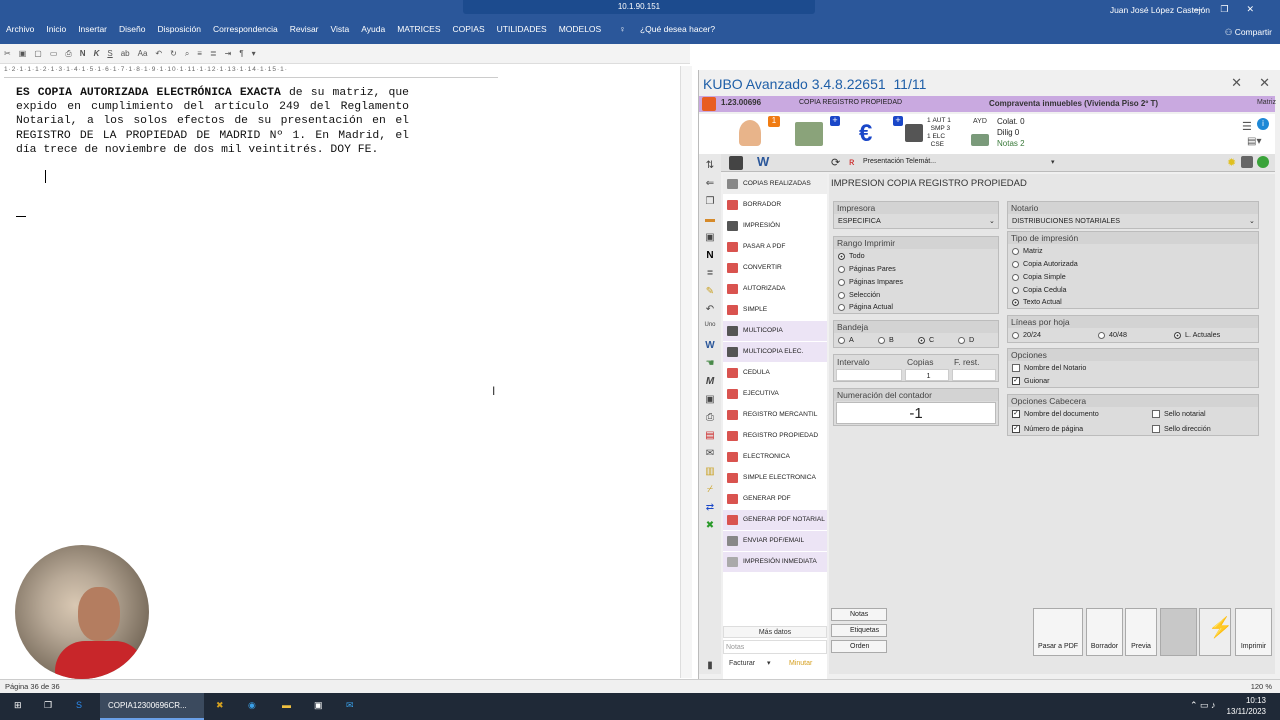  Describe the element at coordinates (809, 134) in the screenshot. I see `house-icon` at that location.